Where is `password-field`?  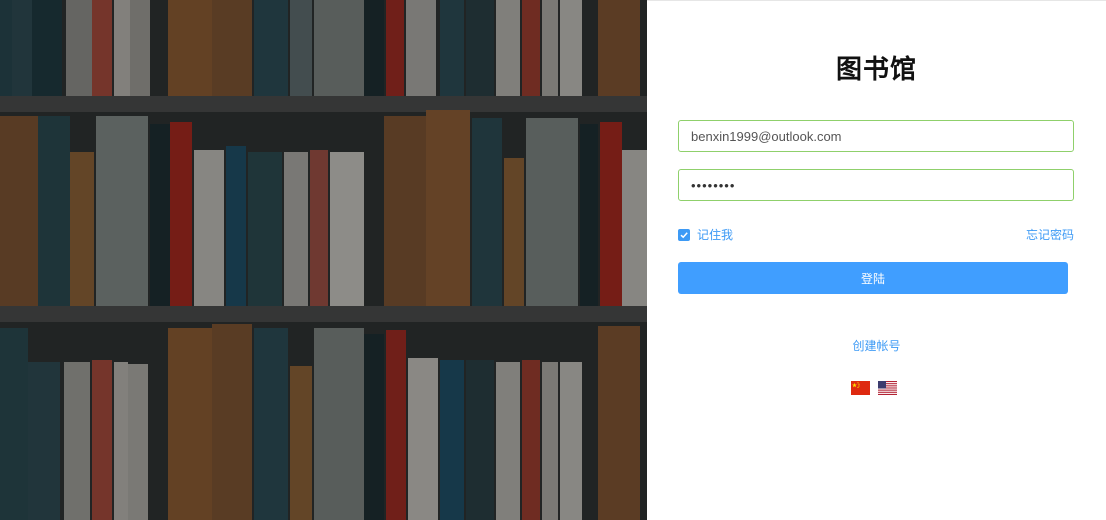
password-field is located at coordinates (876, 185).